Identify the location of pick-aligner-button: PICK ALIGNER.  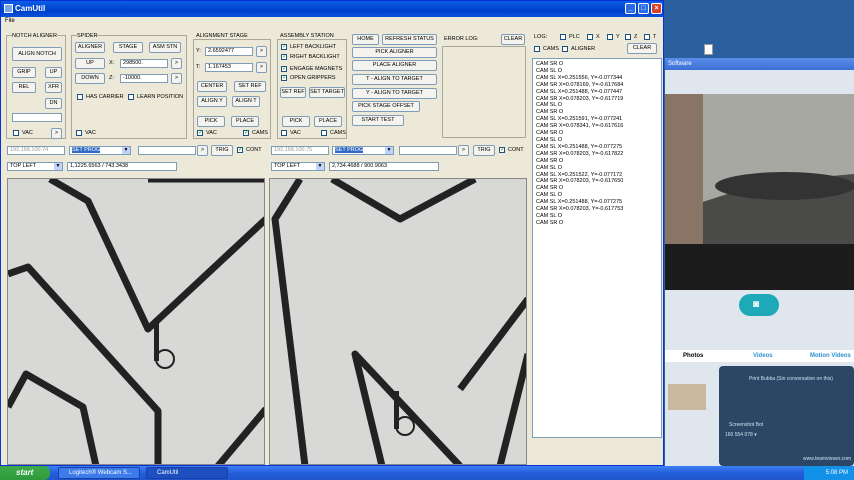
(394, 52).